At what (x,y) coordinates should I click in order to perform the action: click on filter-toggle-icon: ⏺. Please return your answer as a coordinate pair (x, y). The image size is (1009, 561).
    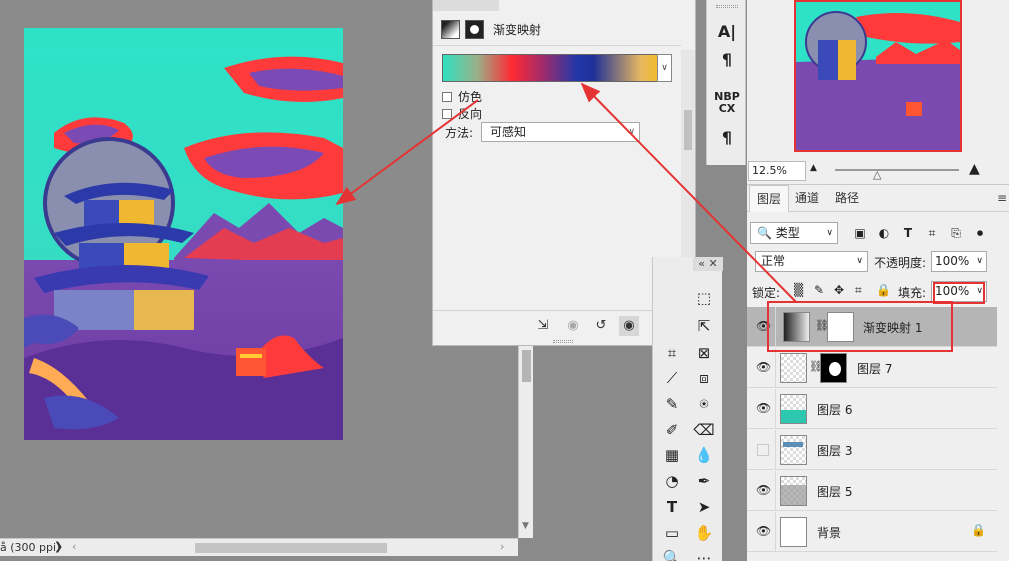
    Looking at the image, I should click on (980, 233).